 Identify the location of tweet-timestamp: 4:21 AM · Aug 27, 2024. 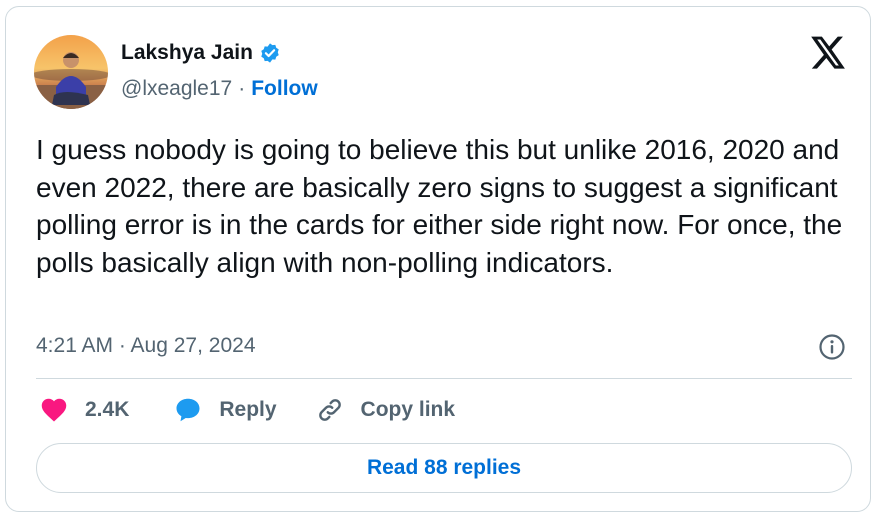
(146, 346).